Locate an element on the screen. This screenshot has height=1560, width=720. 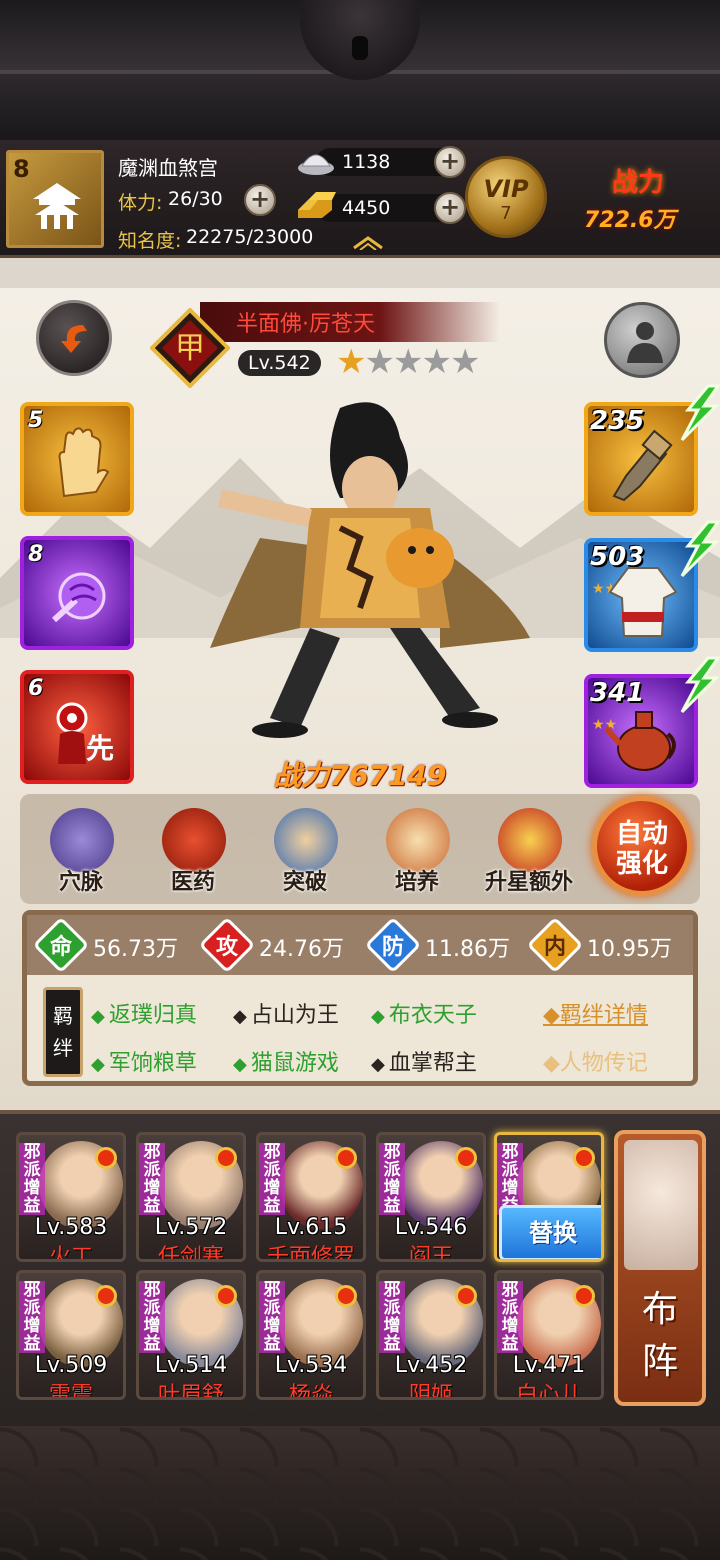
roster-hero-card: 邪派增益 Lv.572 任剑寒 is located at coordinates (191, 1197).